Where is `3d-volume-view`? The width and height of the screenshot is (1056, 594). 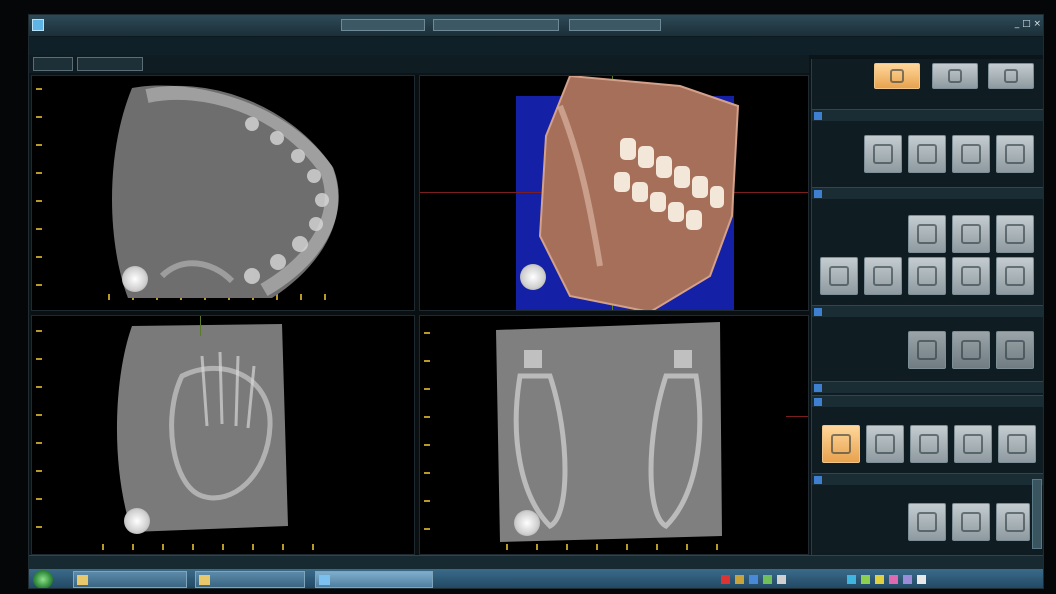
3d-volume-view is located at coordinates (614, 193).